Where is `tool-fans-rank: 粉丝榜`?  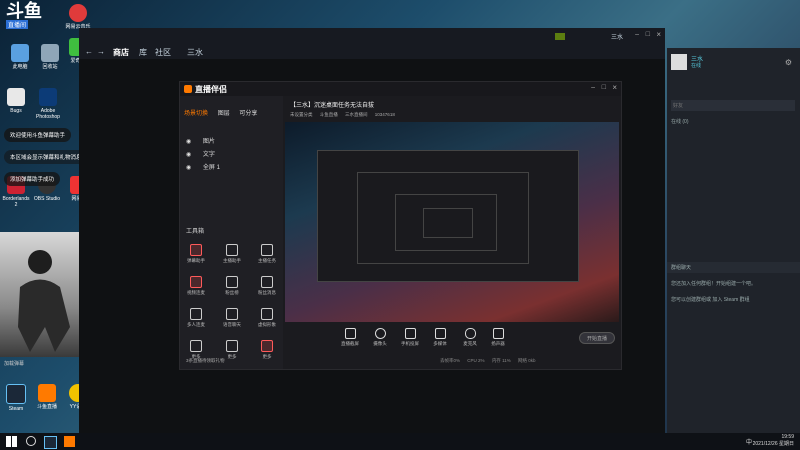
tool-fans-rank: 粉丝榜 is located at coordinates (232, 286).